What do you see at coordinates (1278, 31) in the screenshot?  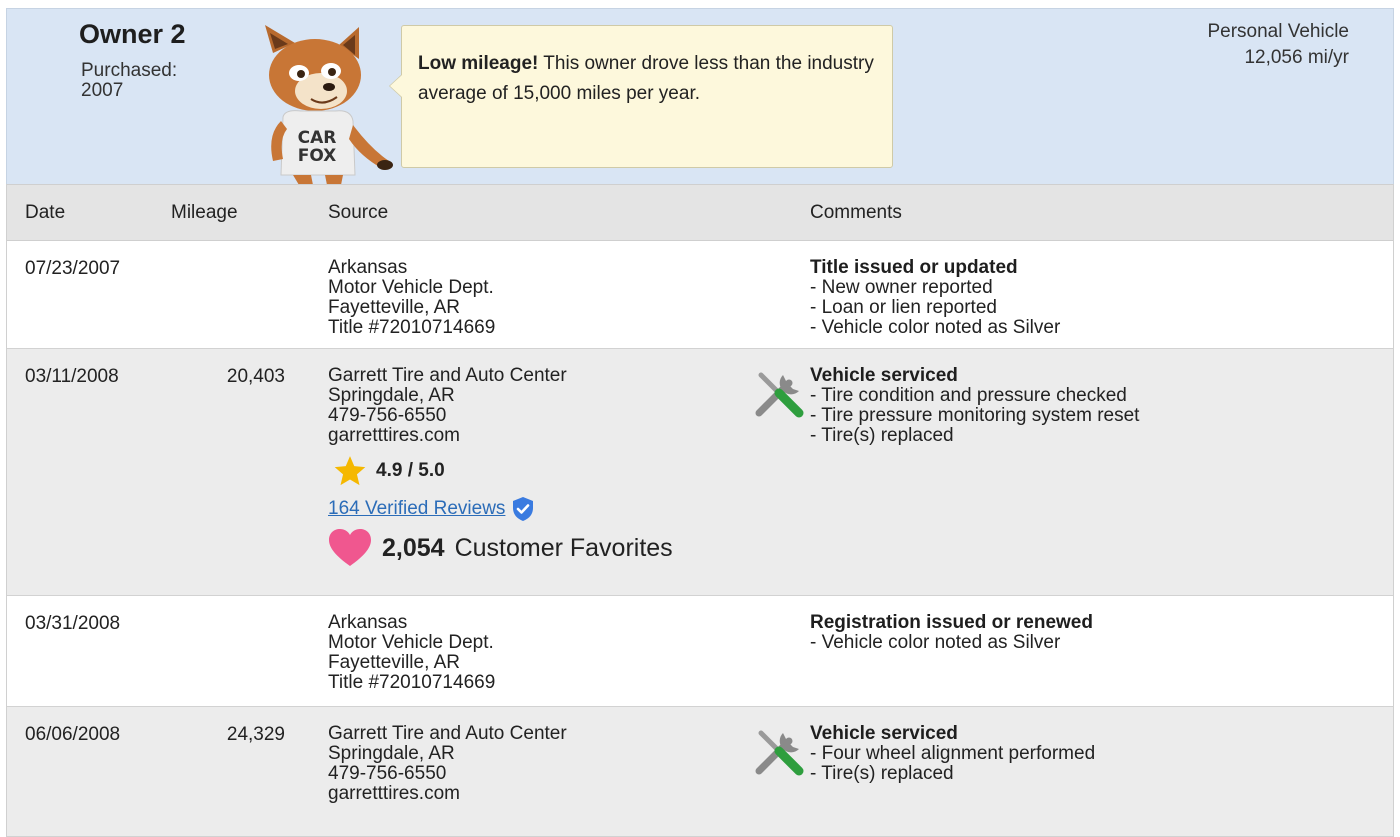 I see `vehicle-type: Personal Vehicle` at bounding box center [1278, 31].